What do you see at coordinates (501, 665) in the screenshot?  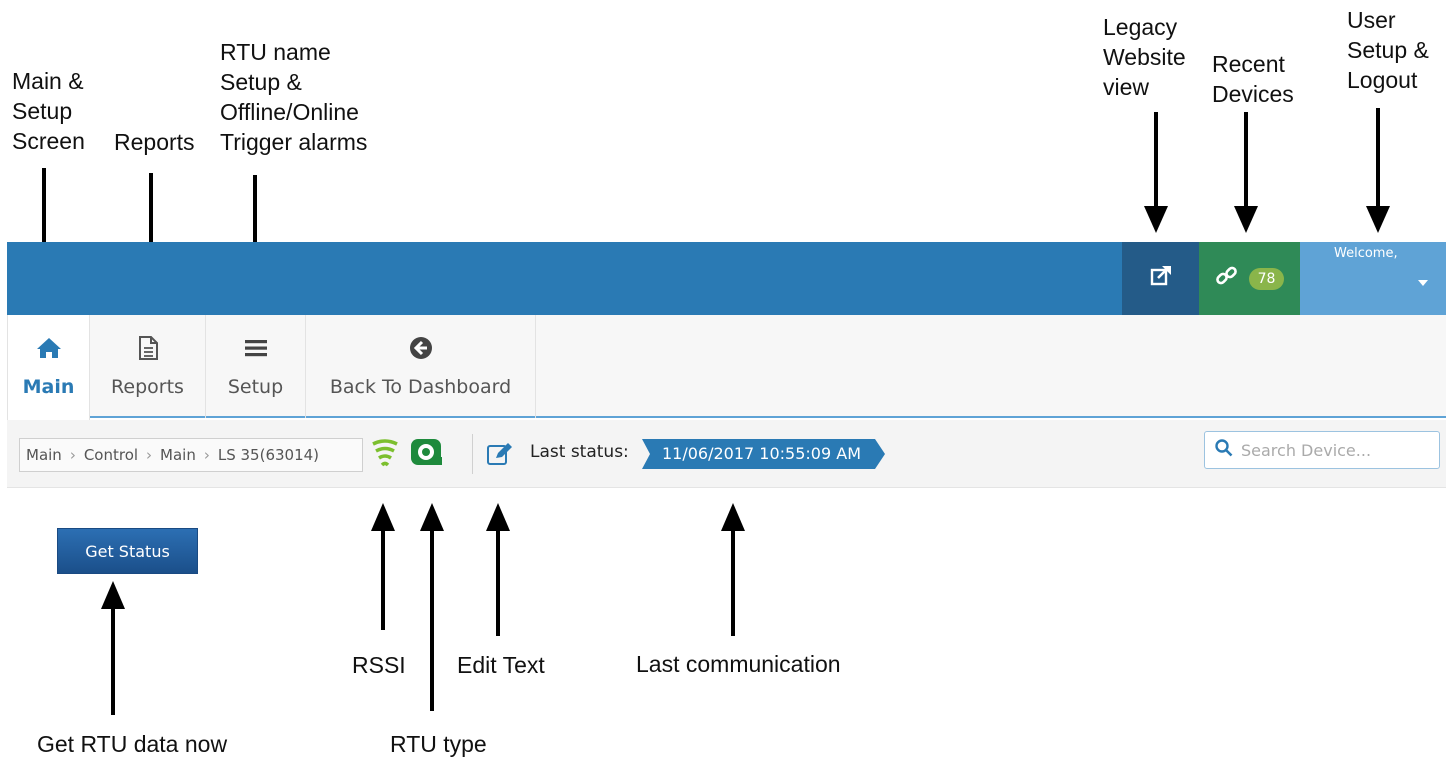 I see `annotation-edit-text: Edit Text` at bounding box center [501, 665].